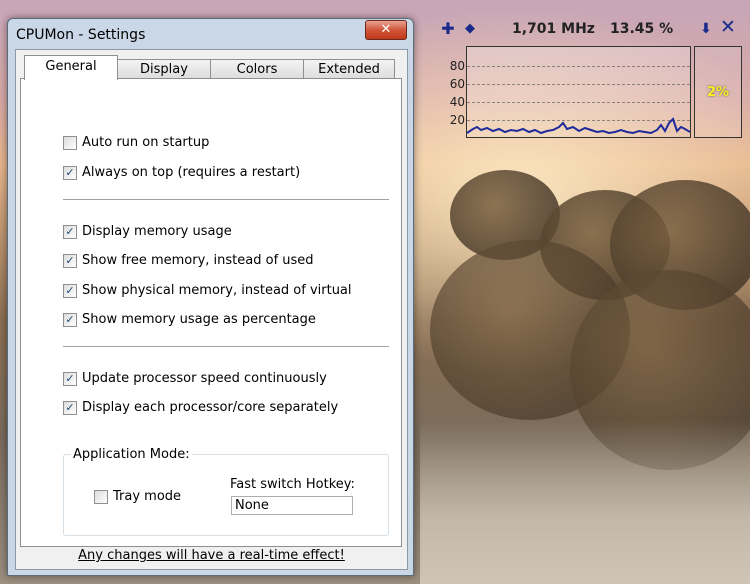 The height and width of the screenshot is (584, 750). Describe the element at coordinates (585, 502) in the screenshot. I see `wallpaper-haze` at that location.